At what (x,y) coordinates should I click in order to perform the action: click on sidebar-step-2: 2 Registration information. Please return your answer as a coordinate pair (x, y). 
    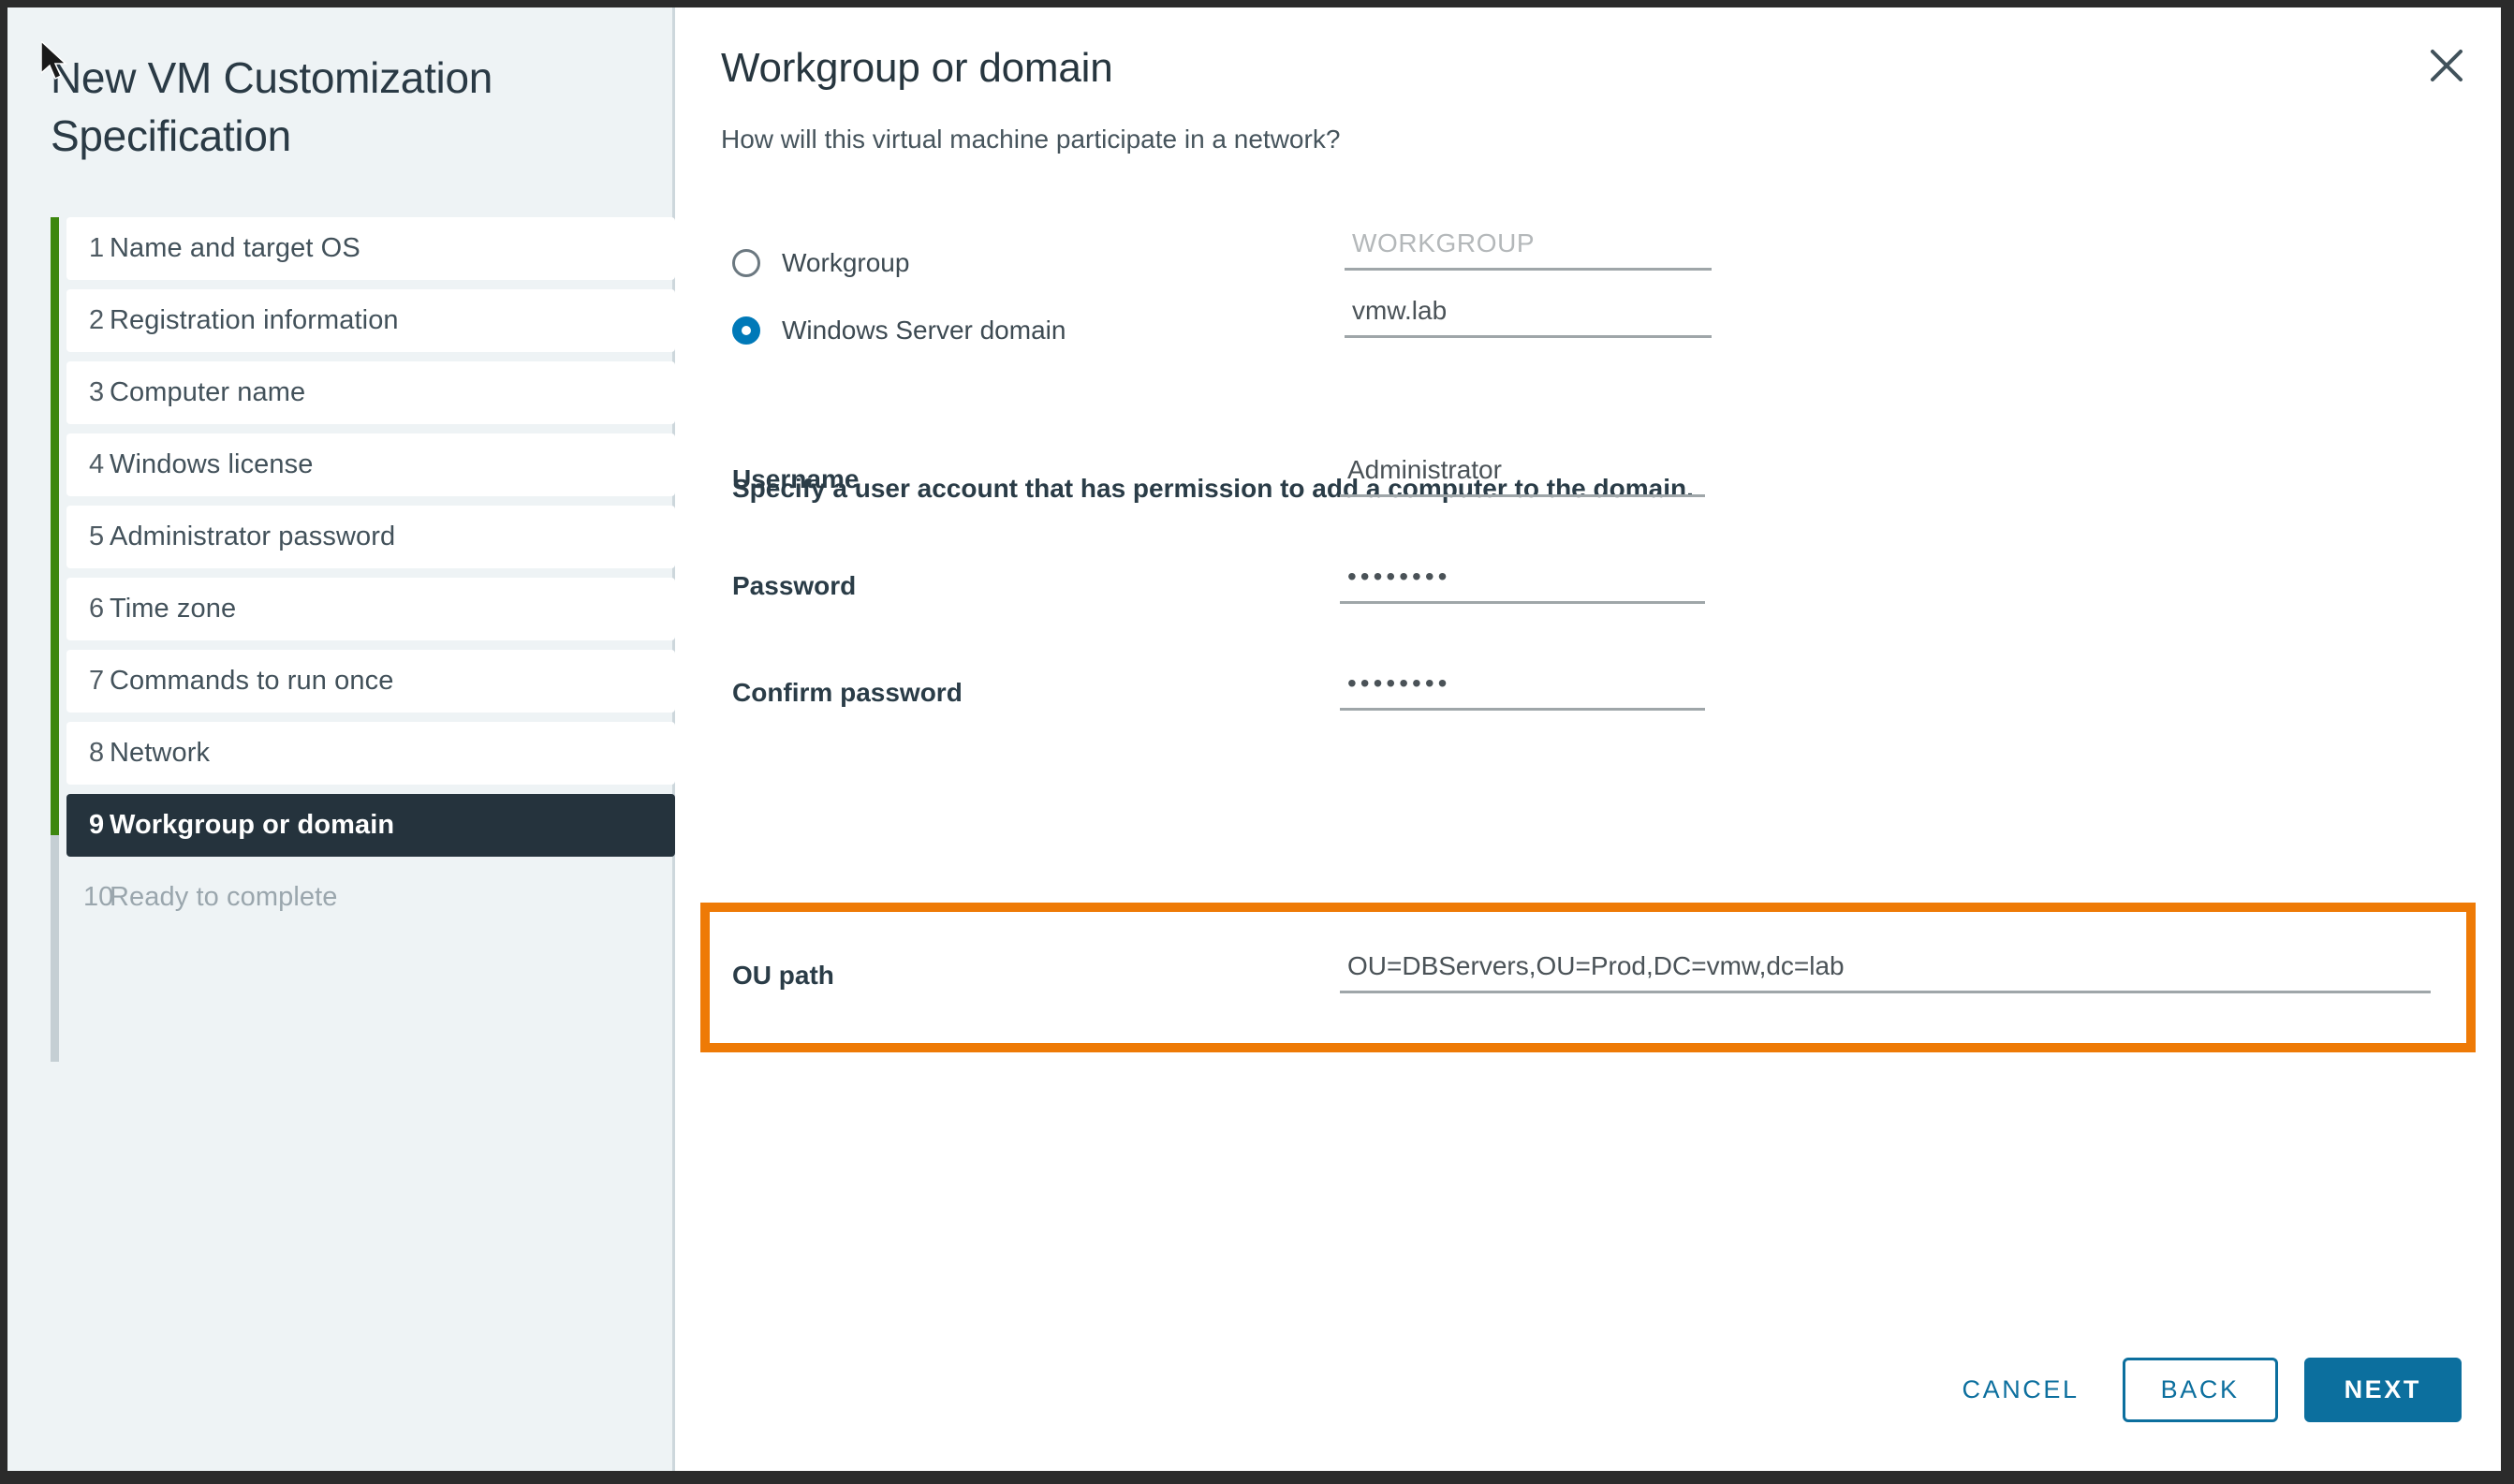
    Looking at the image, I should click on (370, 320).